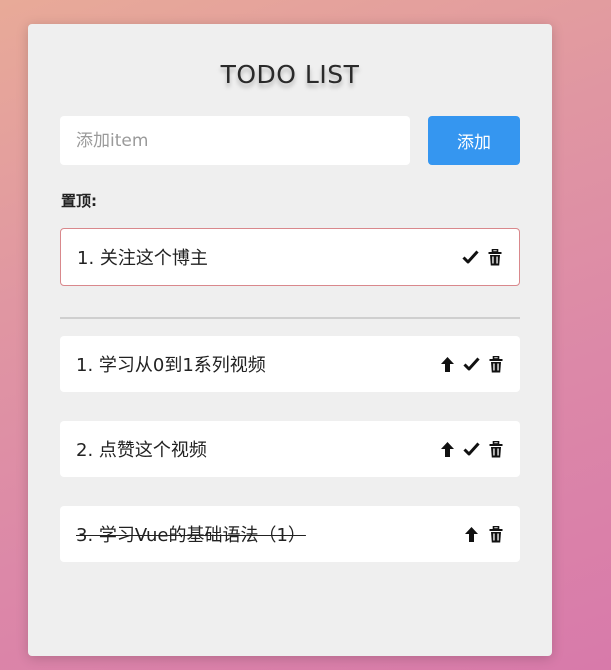 This screenshot has width=611, height=670. Describe the element at coordinates (290, 74) in the screenshot. I see `page-title: TODO LIST` at that location.